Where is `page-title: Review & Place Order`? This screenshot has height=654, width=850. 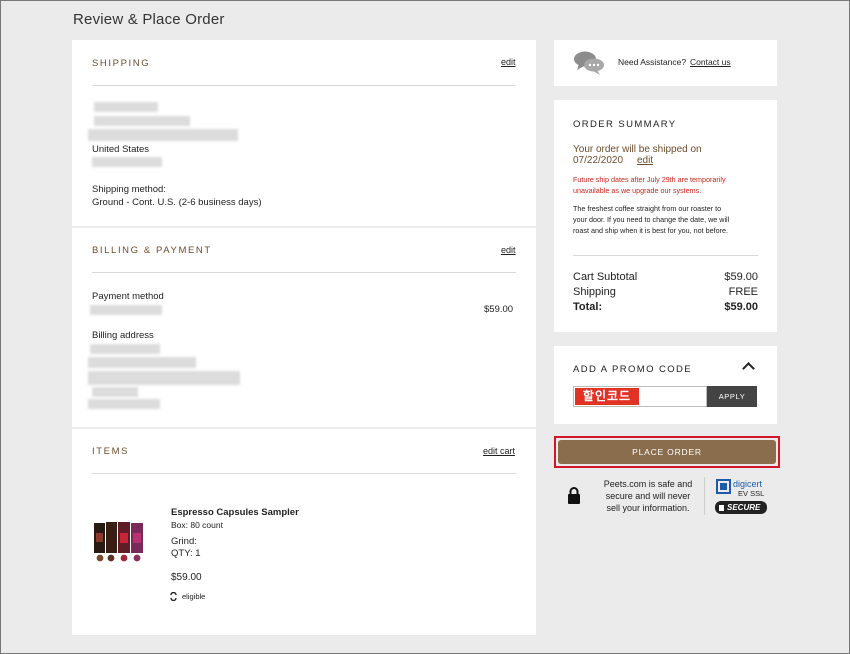
page-title: Review & Place Order is located at coordinates (149, 19).